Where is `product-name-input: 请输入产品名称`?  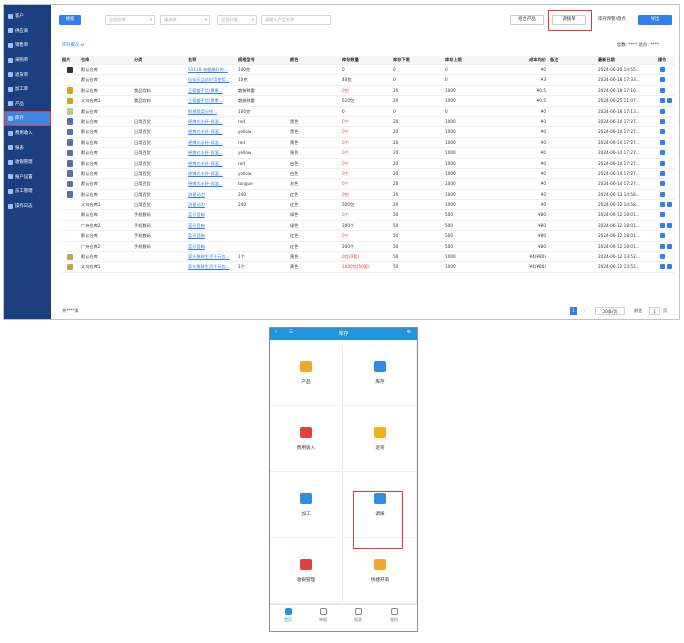
product-name-input: 请输入产品名称 is located at coordinates (296, 20).